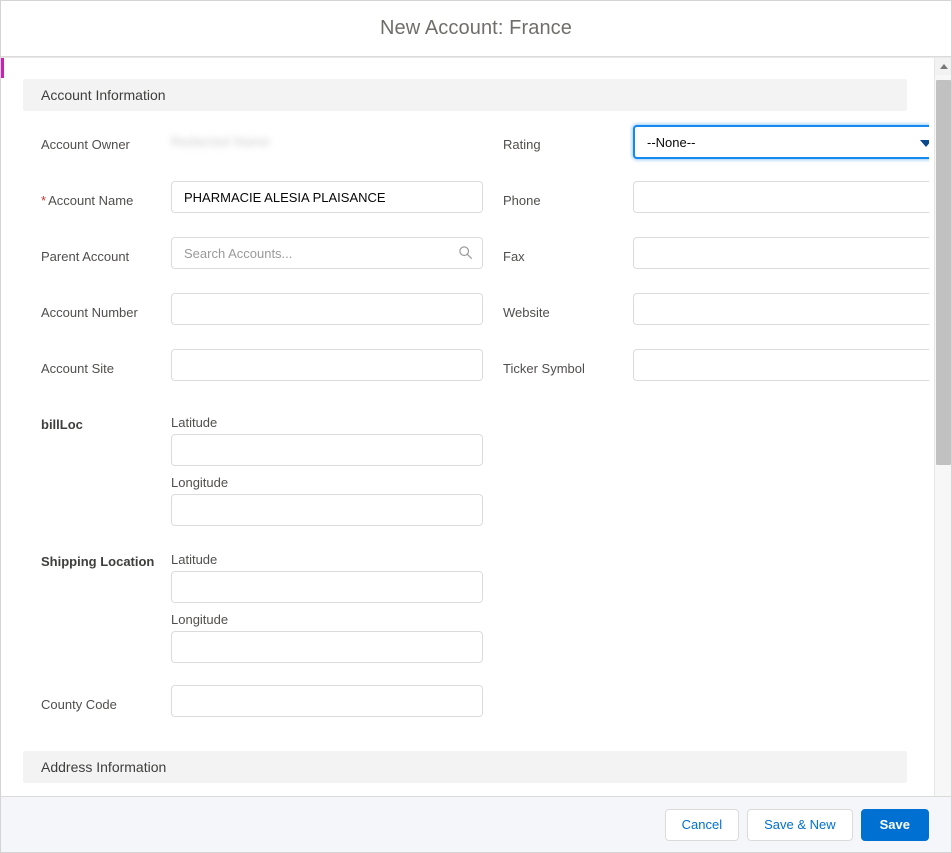 The height and width of the screenshot is (853, 952). I want to click on field-website: Website, so click(716, 315).